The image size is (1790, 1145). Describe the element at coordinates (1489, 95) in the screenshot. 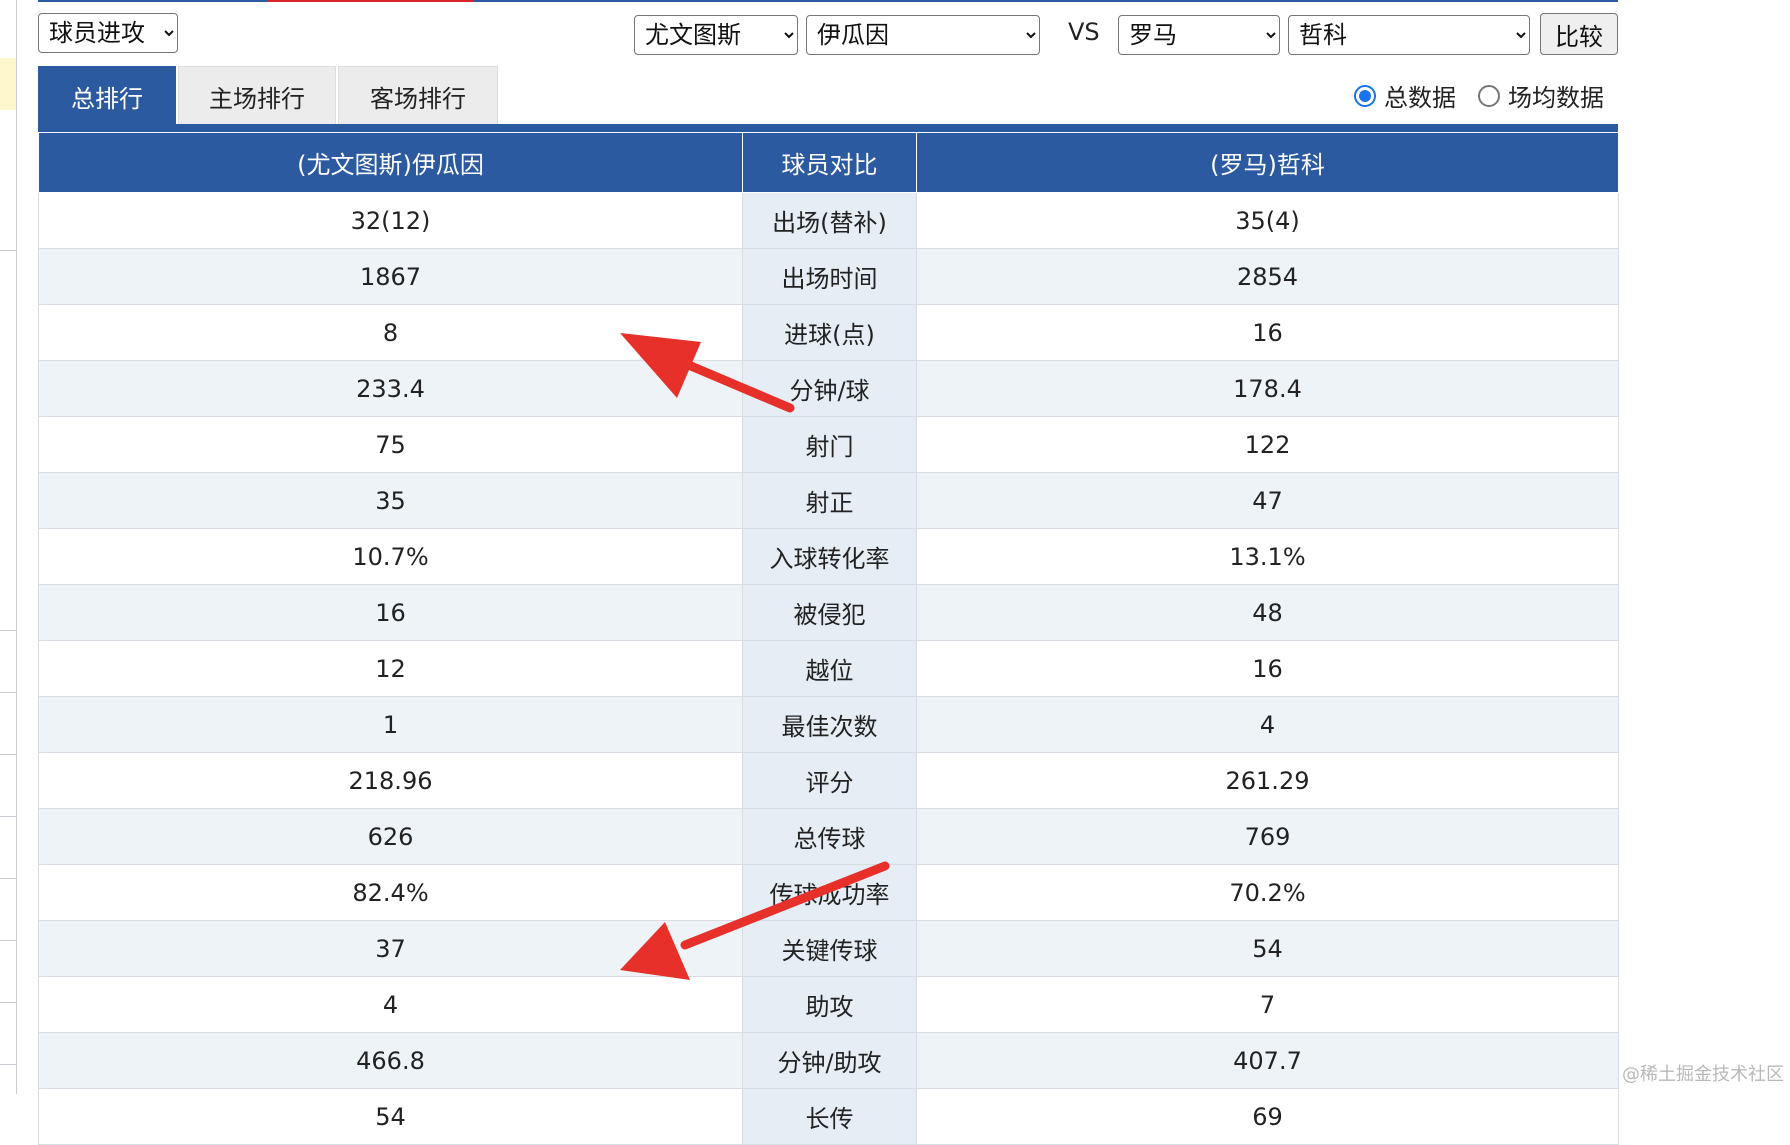

I see `radio-per-game-data` at that location.